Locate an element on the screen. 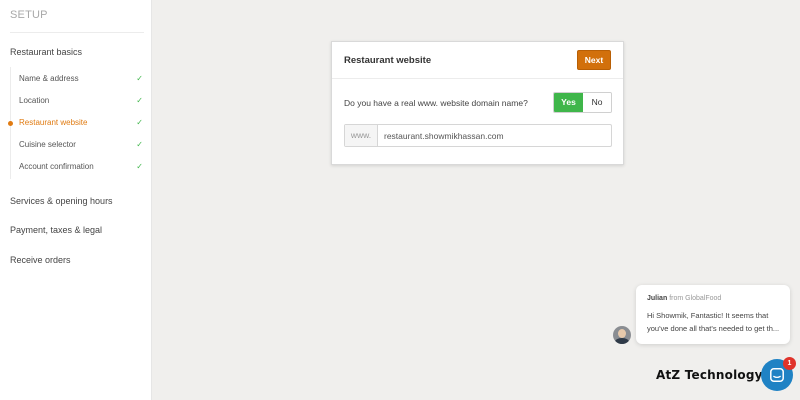 The image size is (800, 400). unread-badge: 1 is located at coordinates (789, 363).